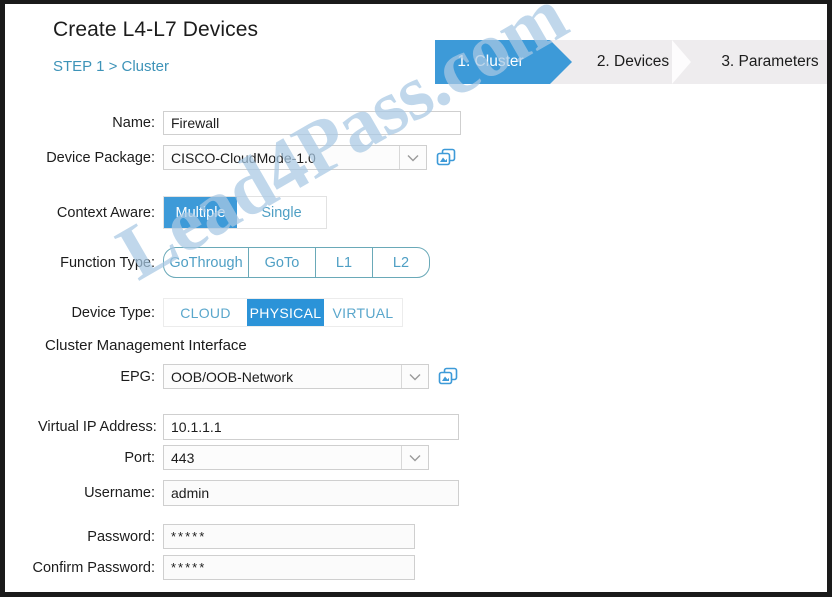 The height and width of the screenshot is (597, 832). I want to click on field-row-name: Name: Firewall, so click(249, 123).